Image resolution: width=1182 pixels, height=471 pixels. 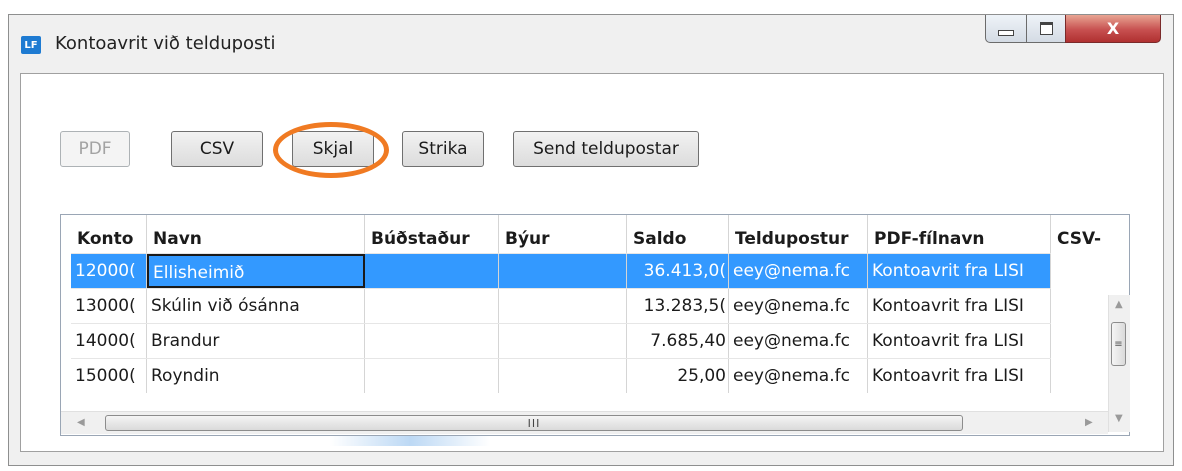 What do you see at coordinates (798, 234) in the screenshot?
I see `column-header-teldupostur: Teldupostur` at bounding box center [798, 234].